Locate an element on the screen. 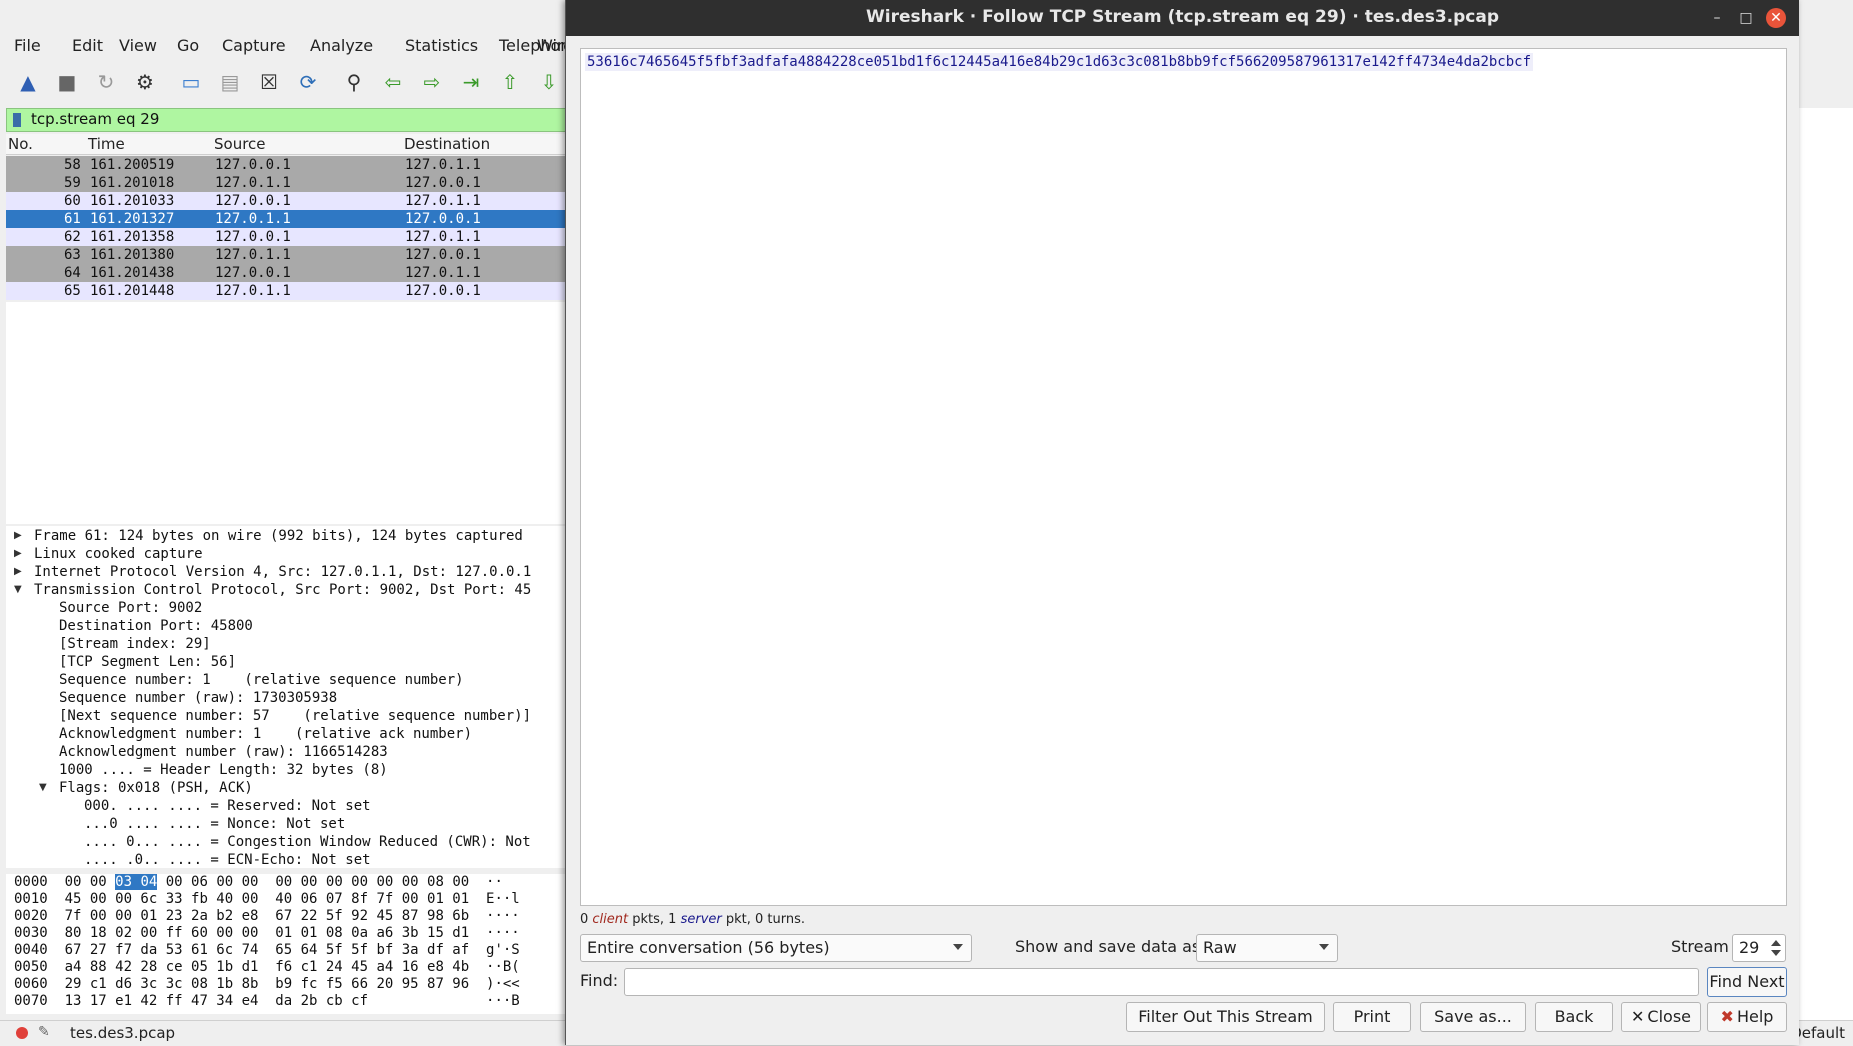  main-toolbar: ▲ ■ ↻ ⚙ ▭ ▤ ☒ ⟳ ⚲ ⇦ ⇨ ⇥ ⇧ ⇩ is located at coordinates (285, 82).